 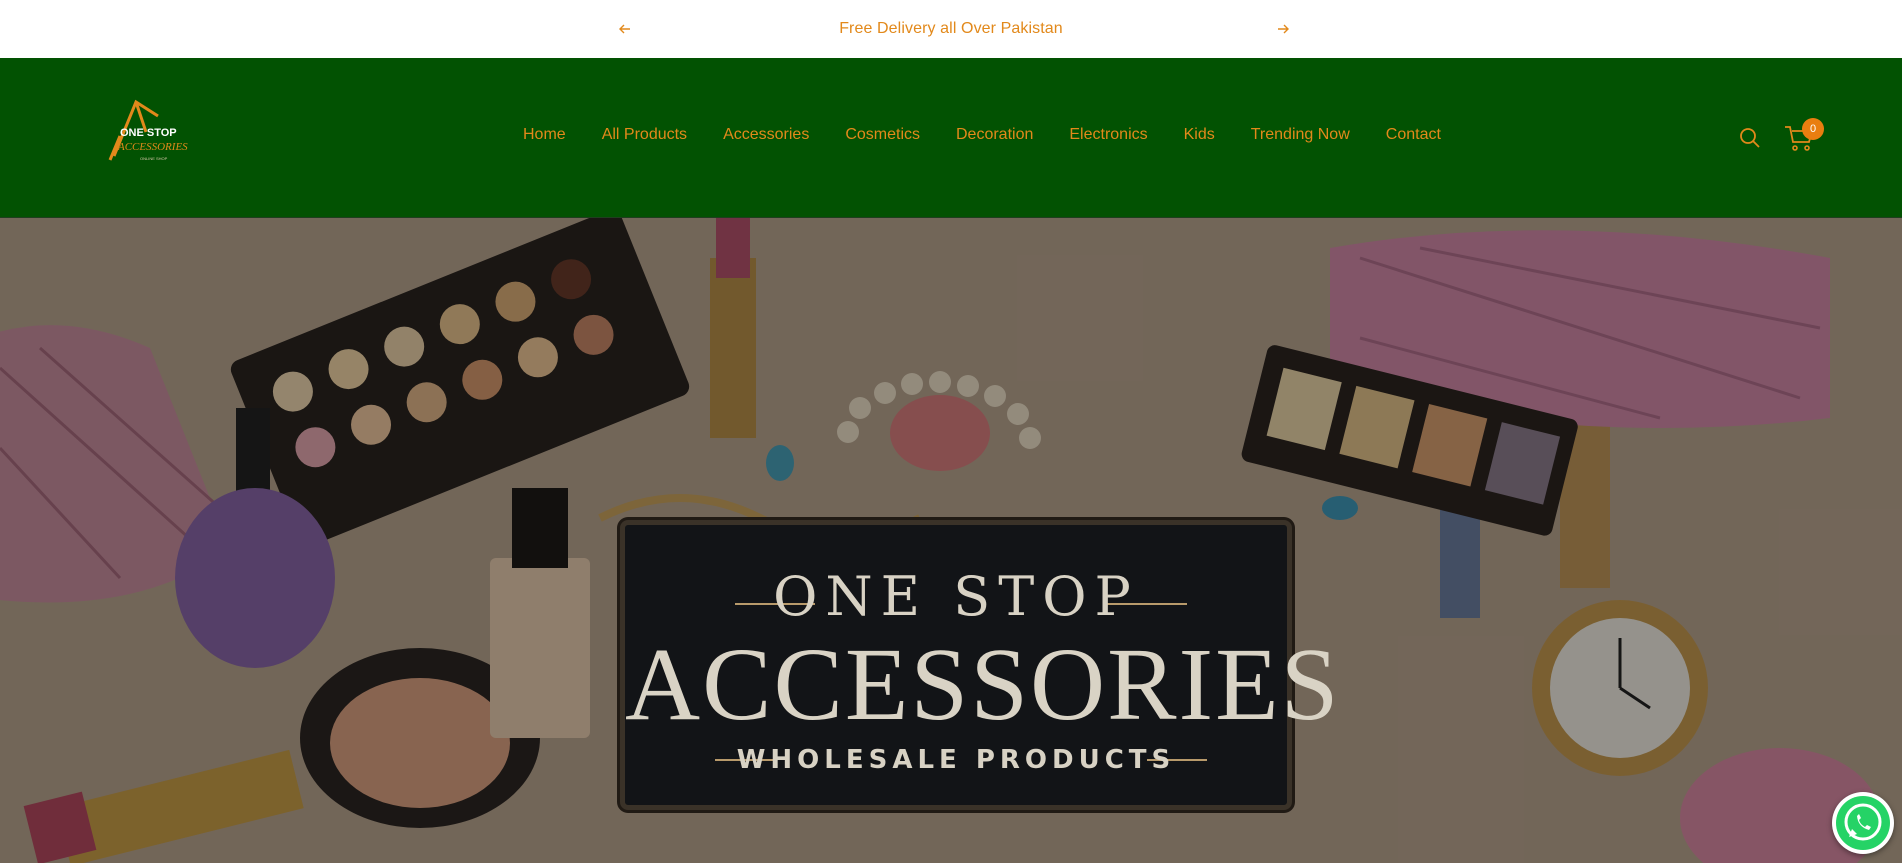 I want to click on nav-trending-now: Trending Now, so click(x=1300, y=135).